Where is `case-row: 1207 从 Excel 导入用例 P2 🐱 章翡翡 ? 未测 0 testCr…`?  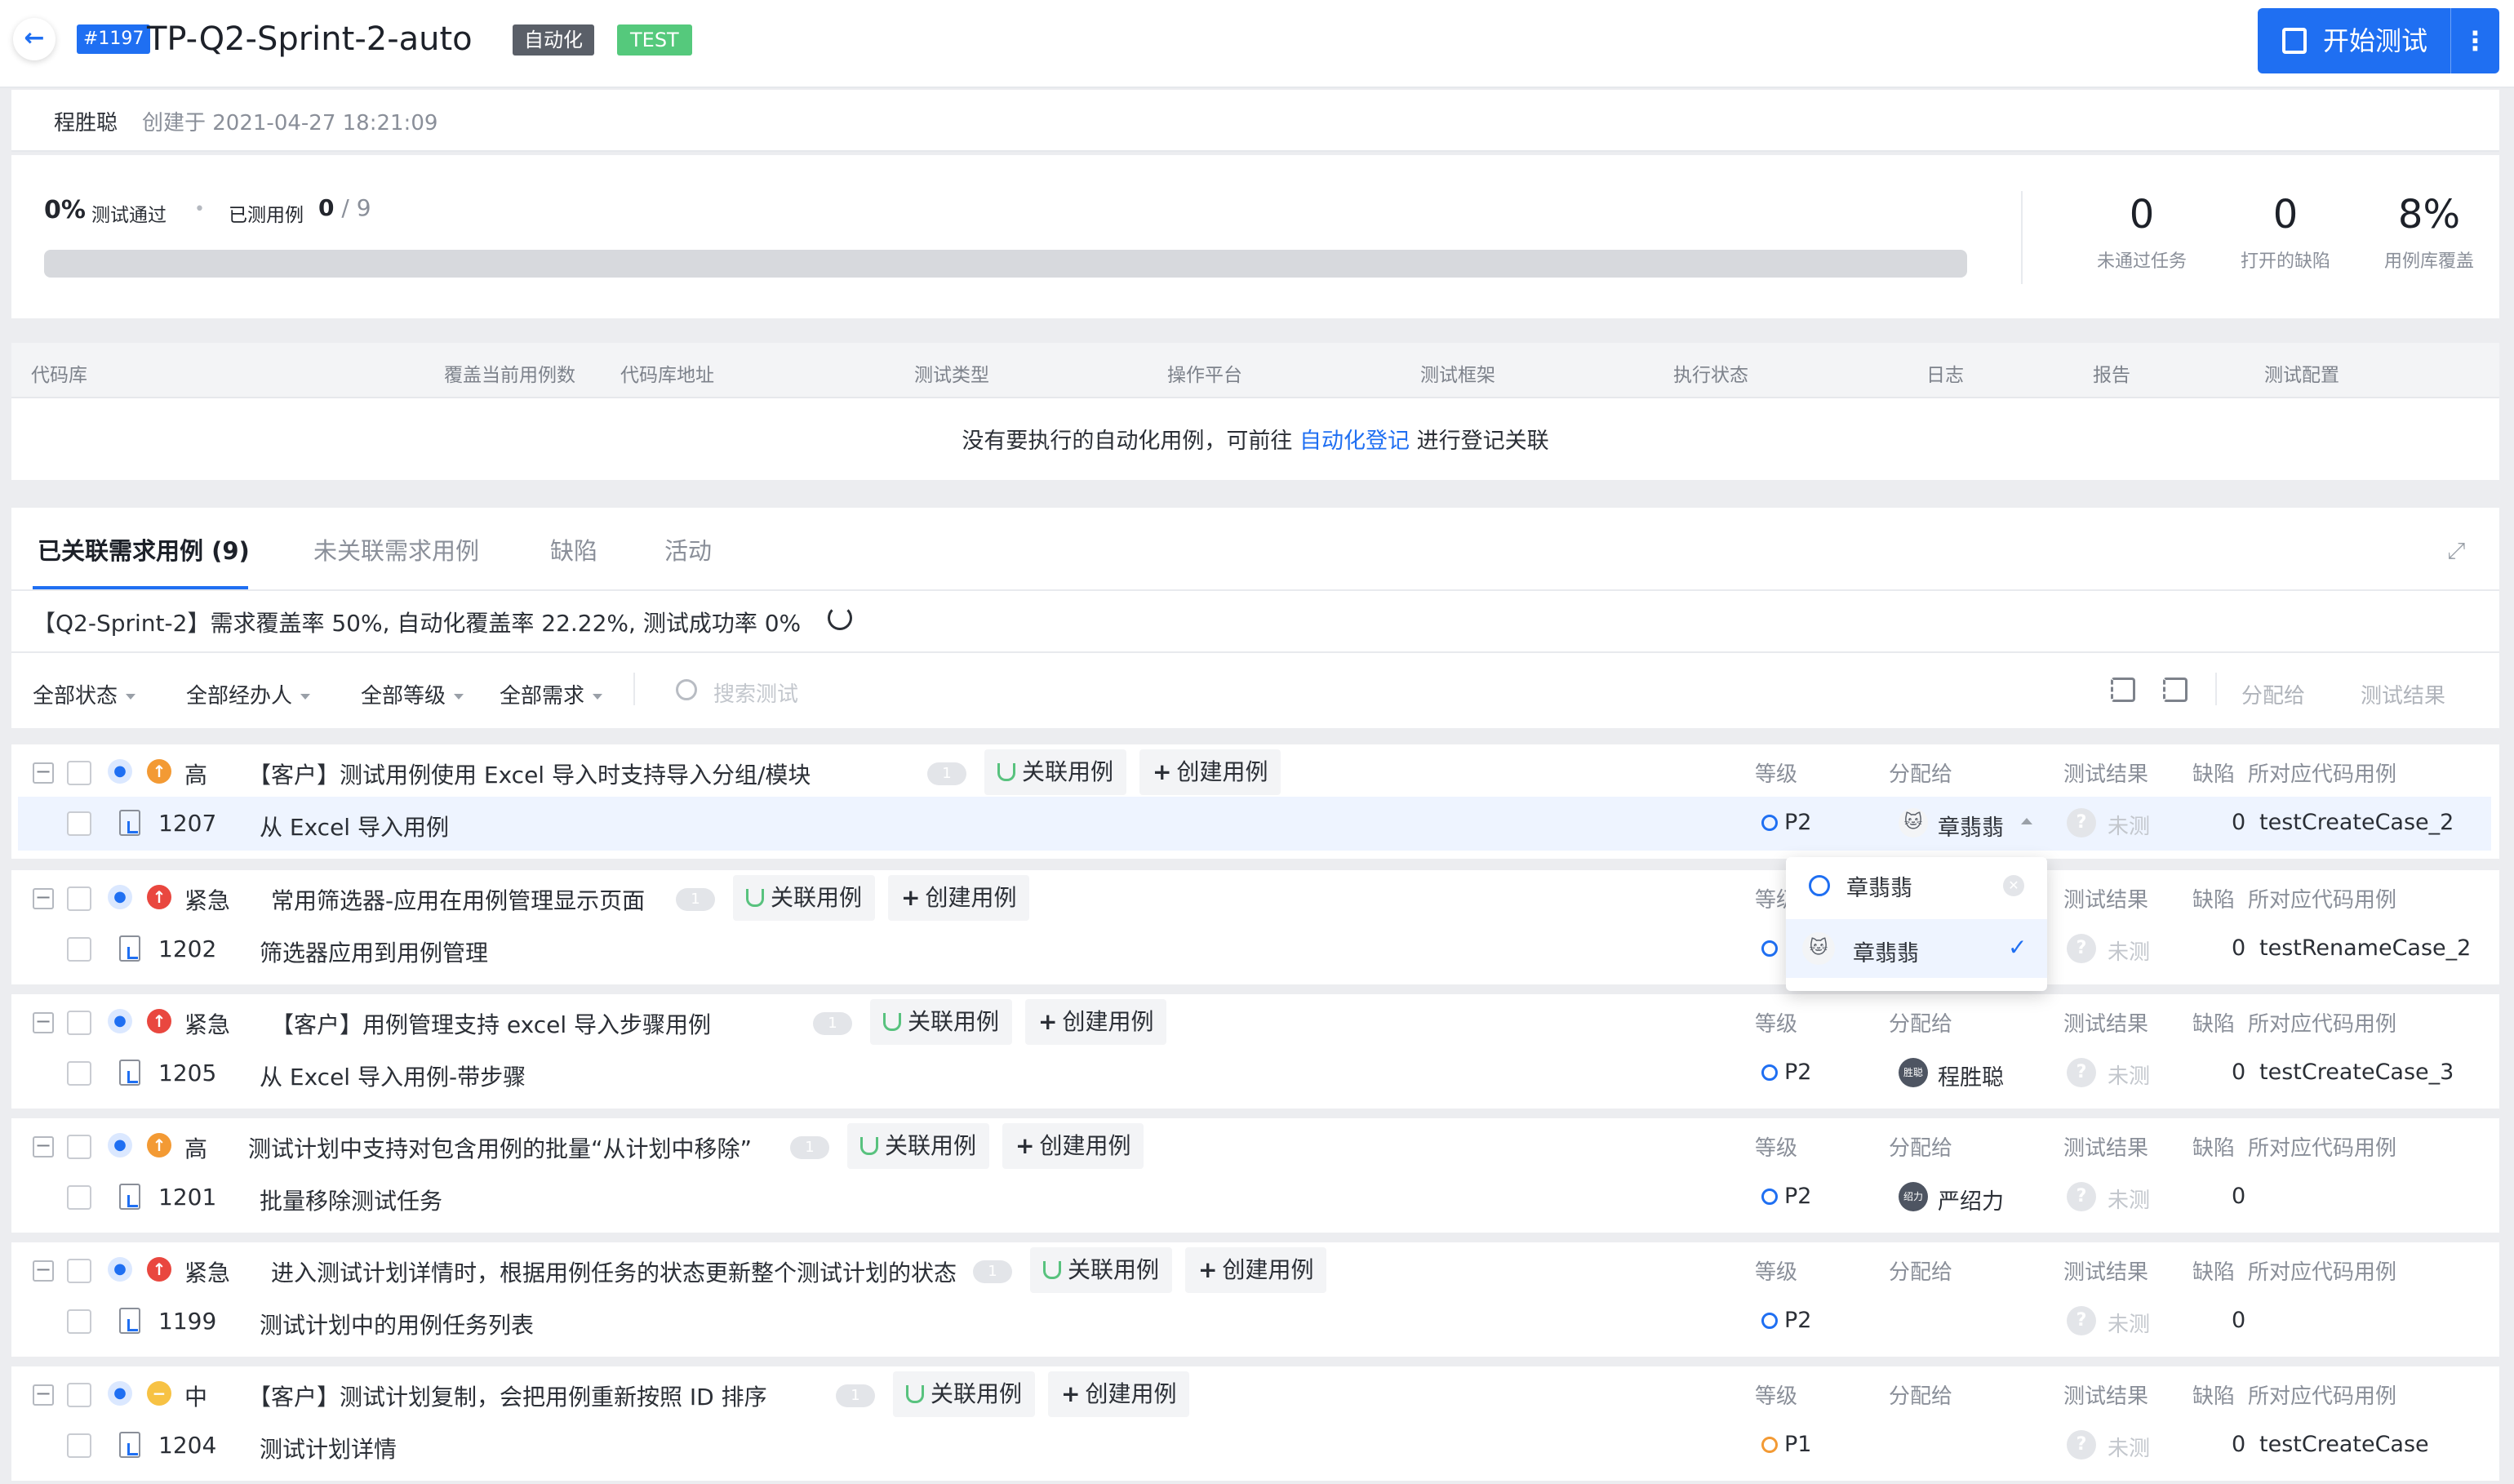 case-row: 1207 从 Excel 导入用例 P2 🐱 章翡翡 ? 未测 0 testCr… is located at coordinates (1254, 824).